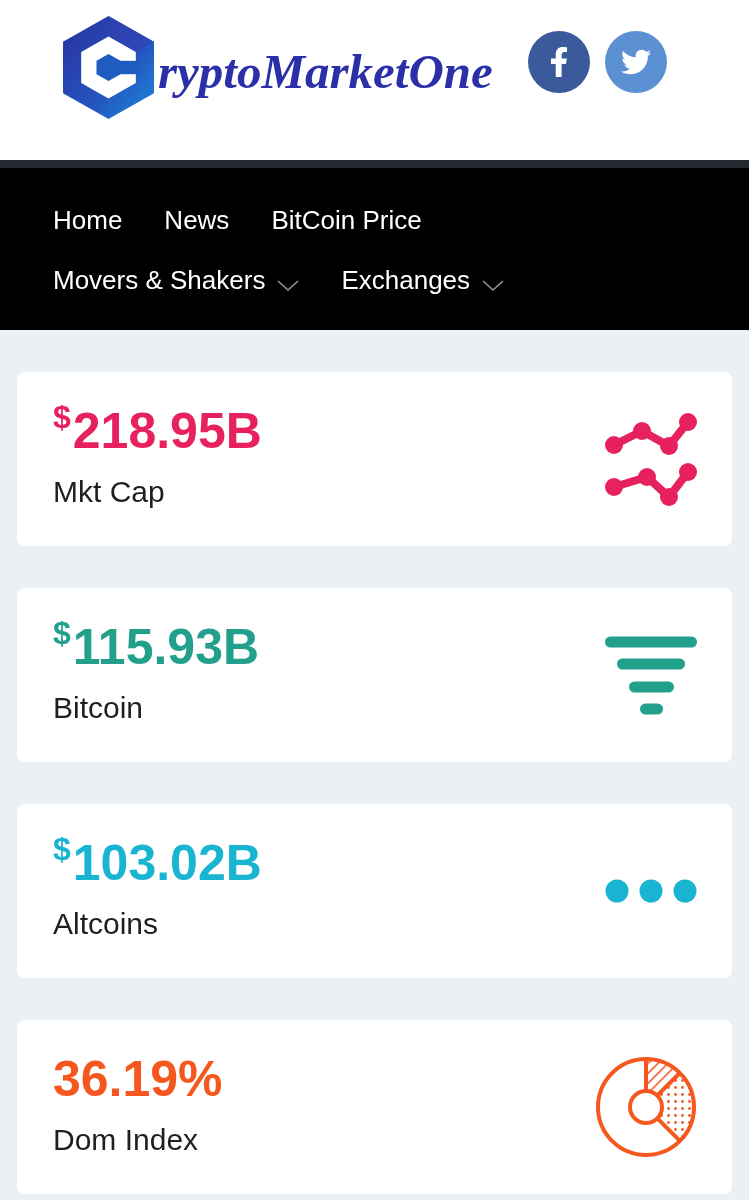 This screenshot has width=749, height=1200. I want to click on stat-value: $^{$}$115.93B, so click(156, 647).